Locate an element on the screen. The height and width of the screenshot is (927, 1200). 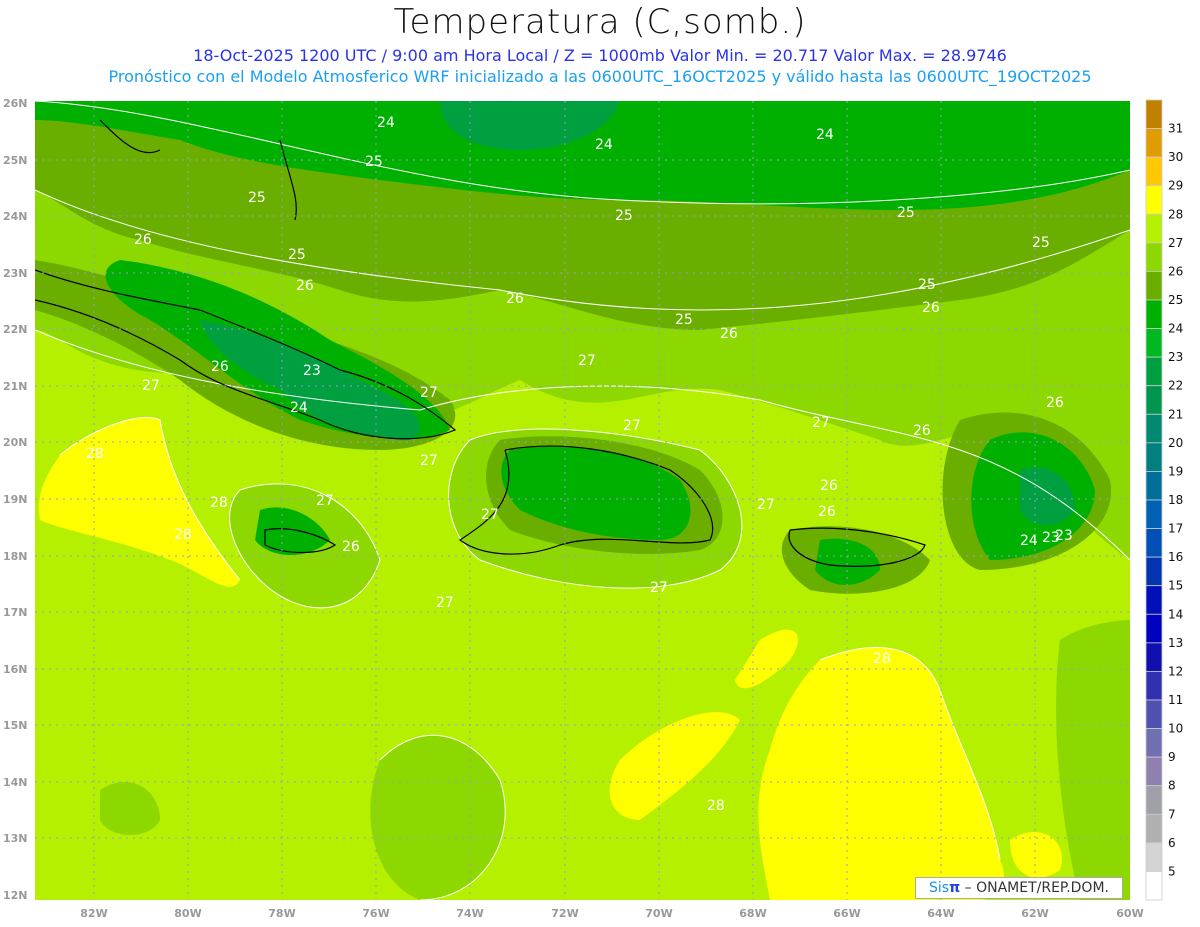
colorbar-label: 20 is located at coordinates (1175, 443).